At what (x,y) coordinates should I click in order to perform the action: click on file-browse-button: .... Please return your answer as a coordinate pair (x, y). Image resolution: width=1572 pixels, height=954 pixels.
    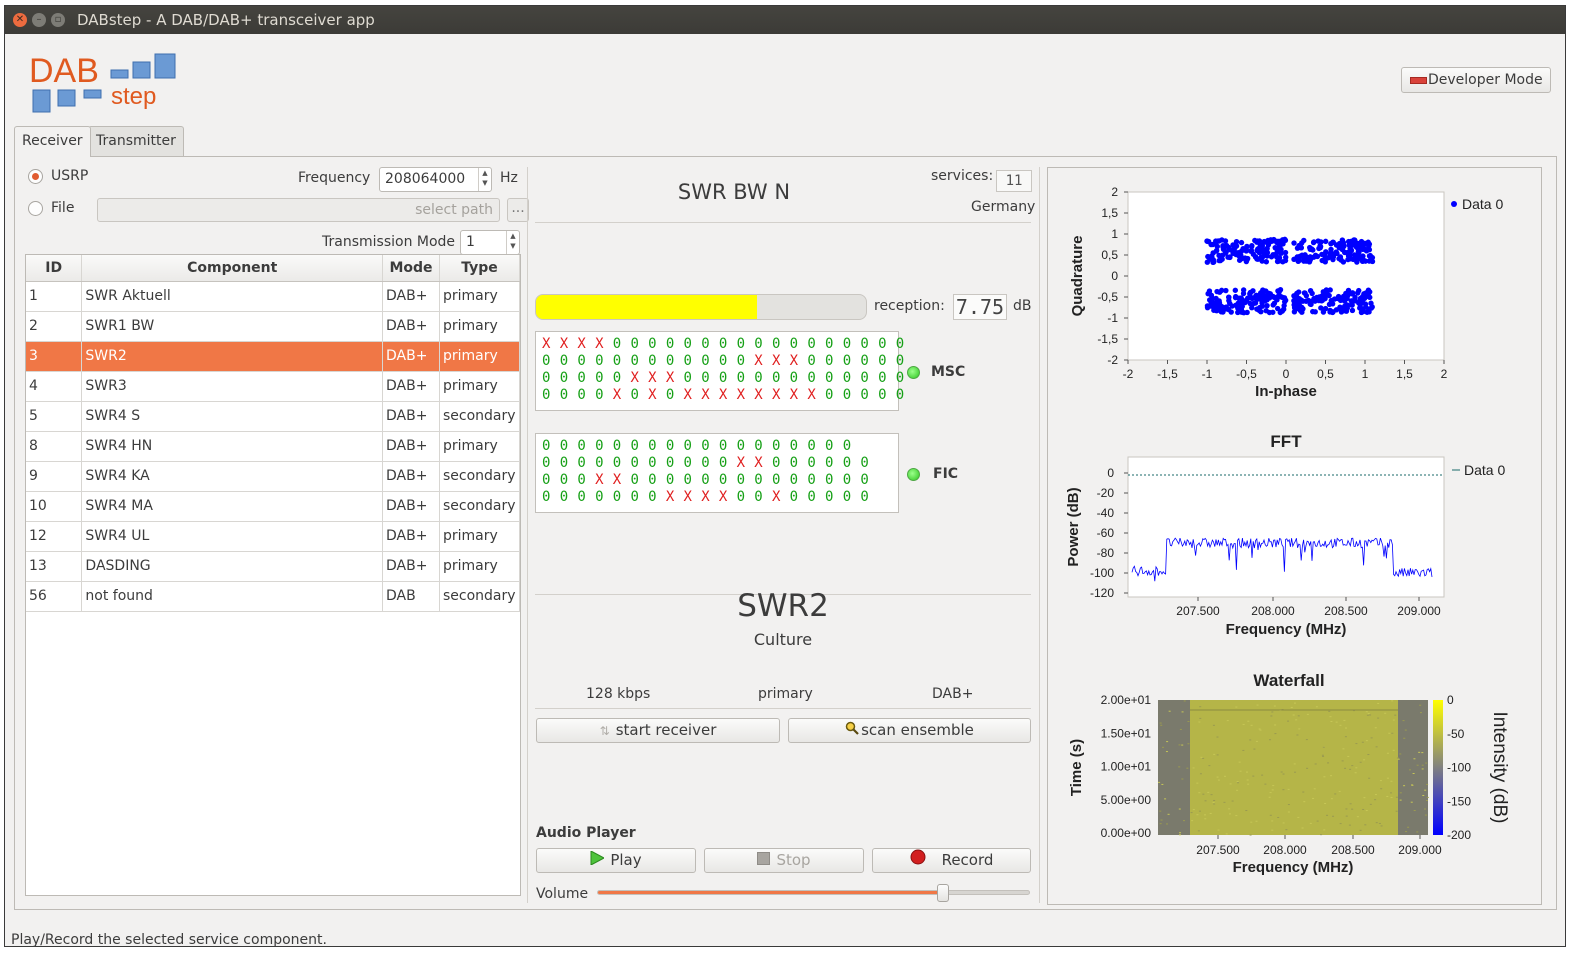
    Looking at the image, I should click on (518, 210).